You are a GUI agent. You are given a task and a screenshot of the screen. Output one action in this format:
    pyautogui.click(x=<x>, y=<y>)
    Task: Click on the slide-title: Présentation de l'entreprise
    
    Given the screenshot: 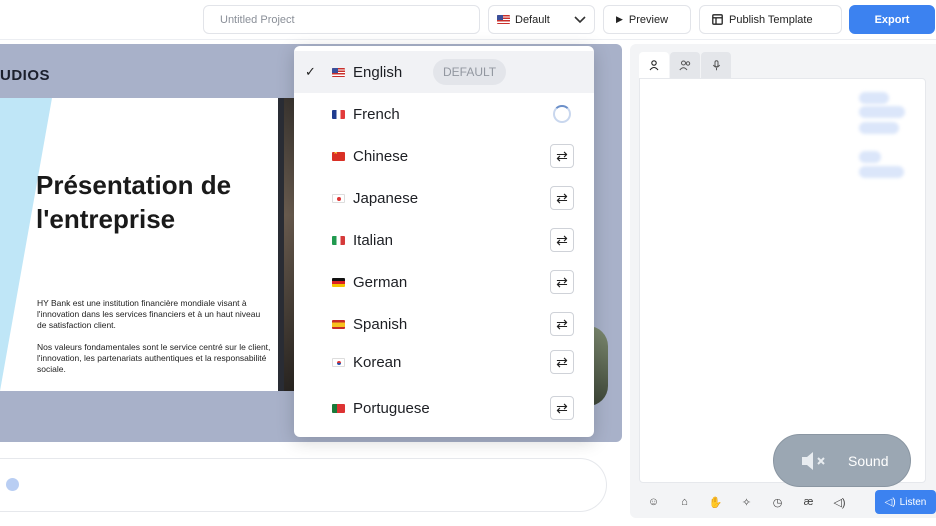 What is the action you would take?
    pyautogui.click(x=134, y=202)
    